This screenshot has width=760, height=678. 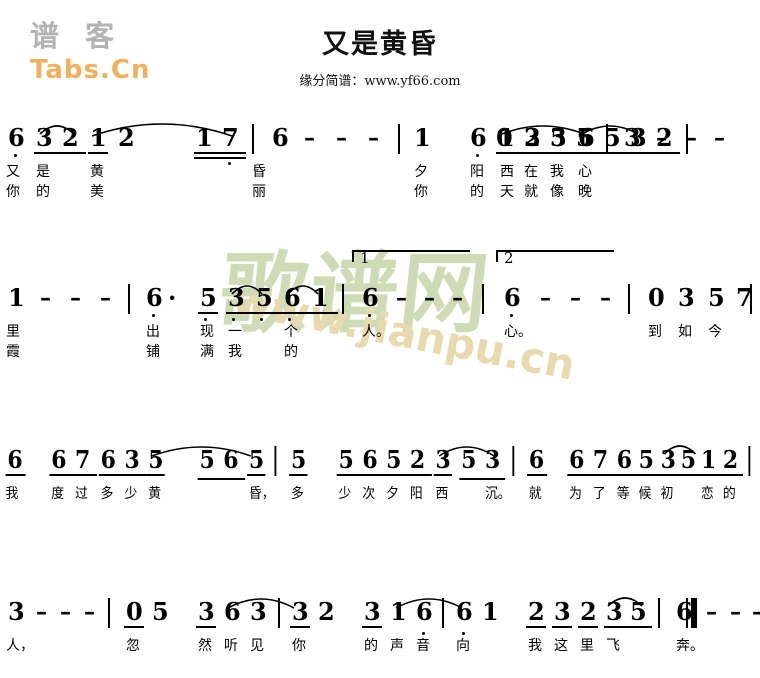 I want to click on note-7: 7, so click(x=600, y=459).